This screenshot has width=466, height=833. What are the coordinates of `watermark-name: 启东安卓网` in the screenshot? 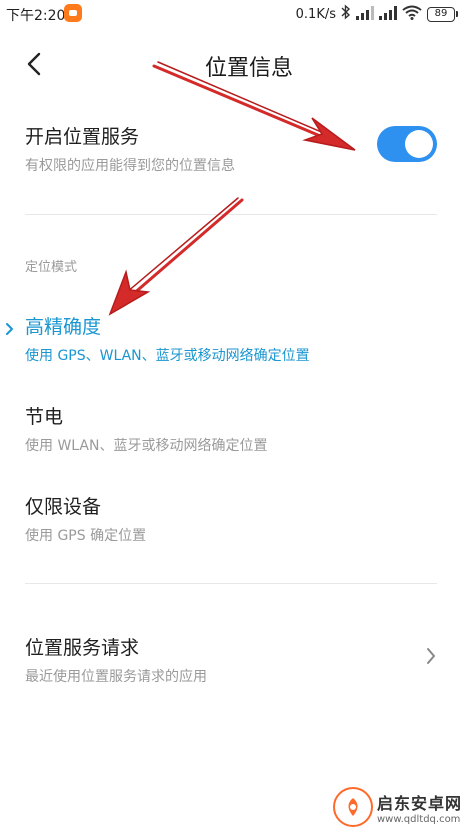 It's located at (420, 803).